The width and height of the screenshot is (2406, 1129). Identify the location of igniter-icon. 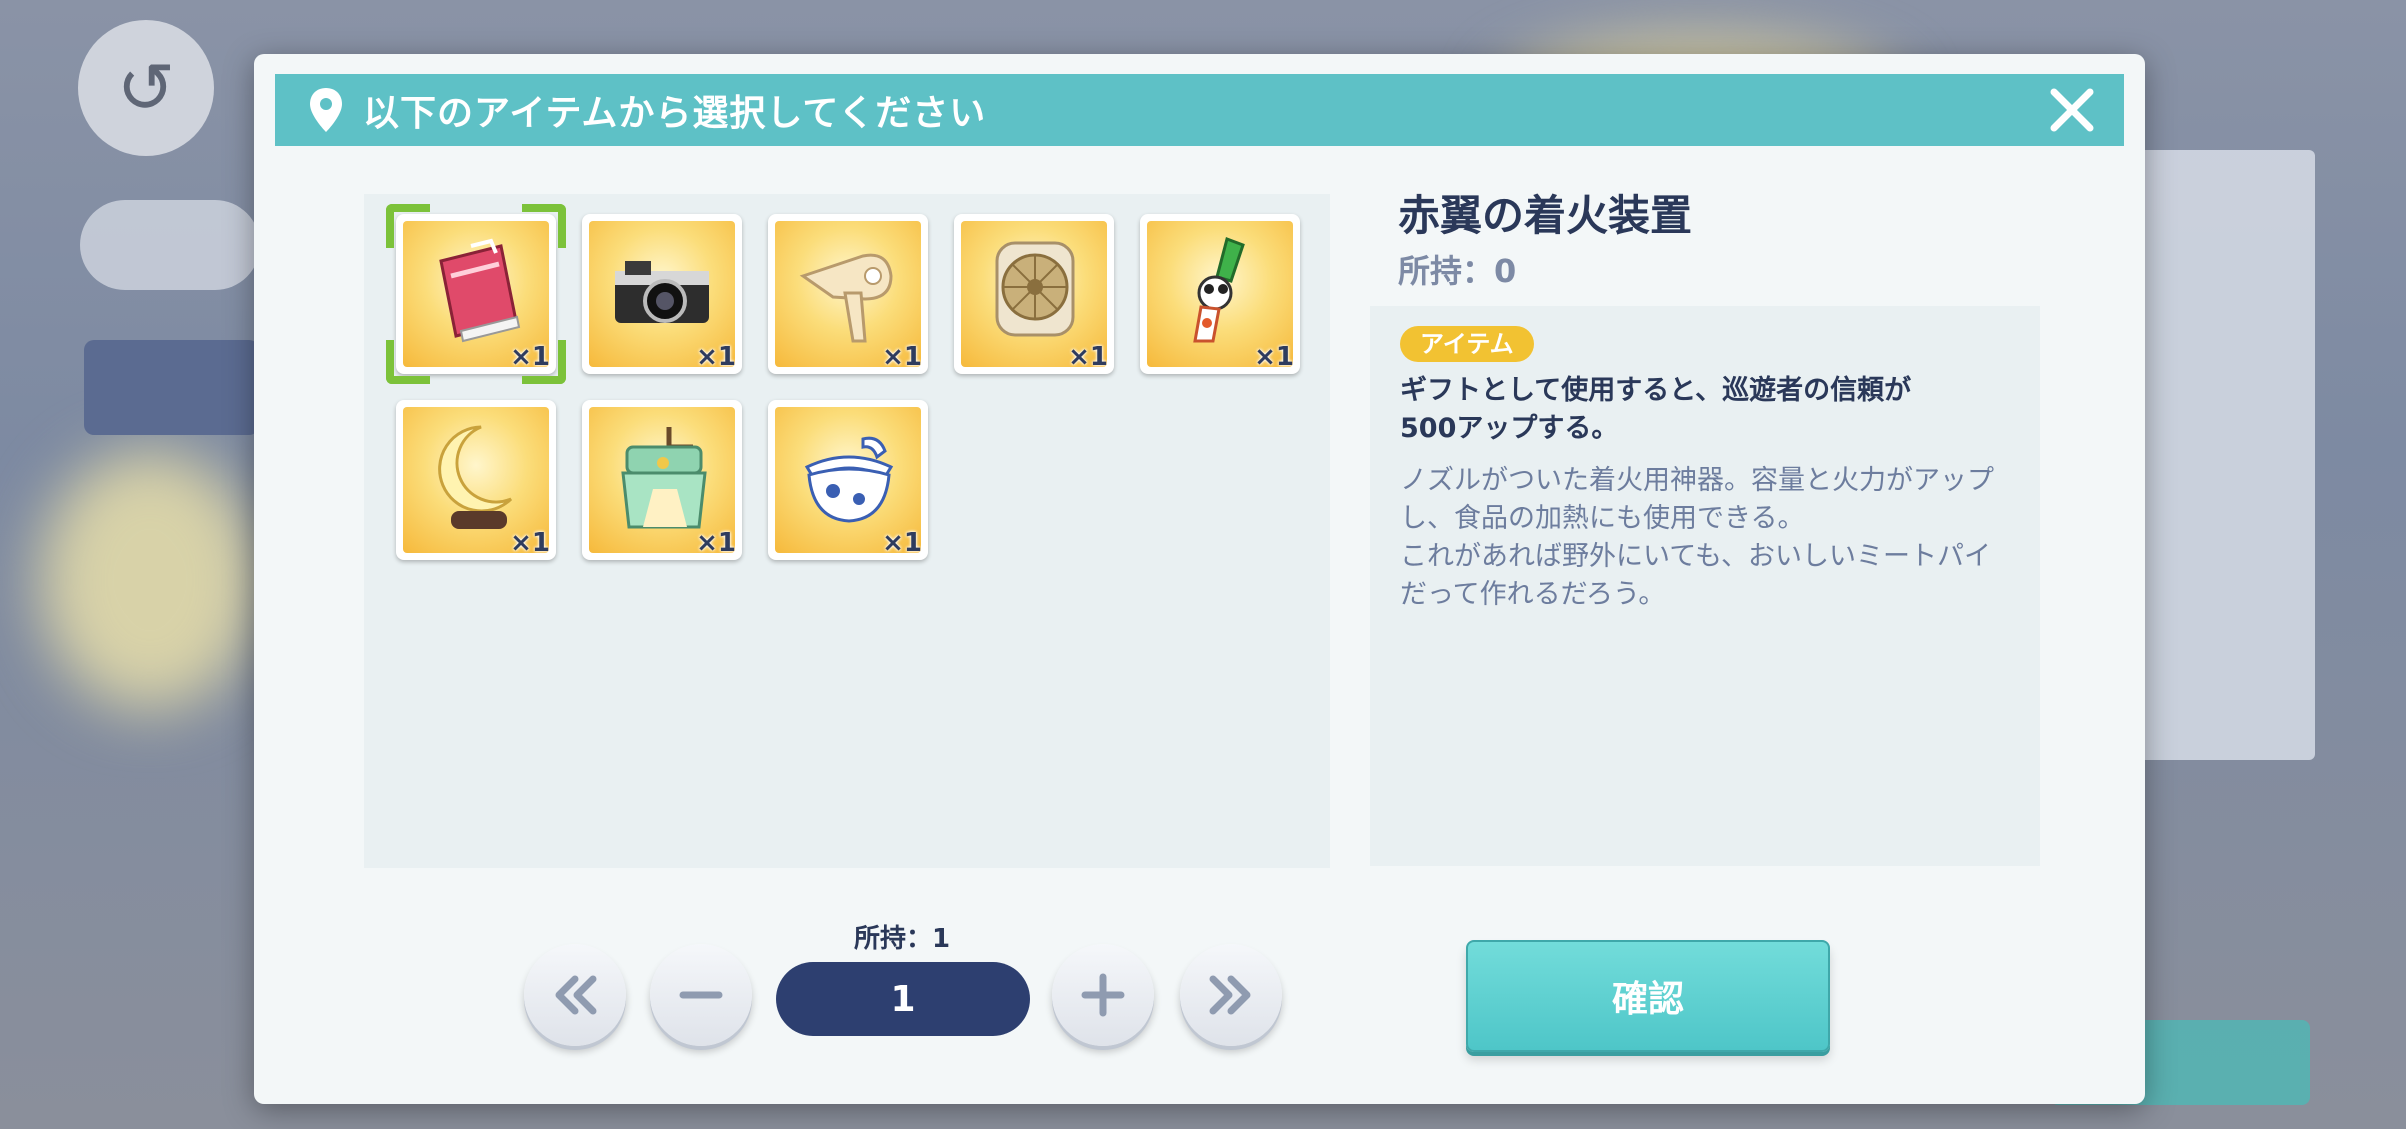
(1219, 290).